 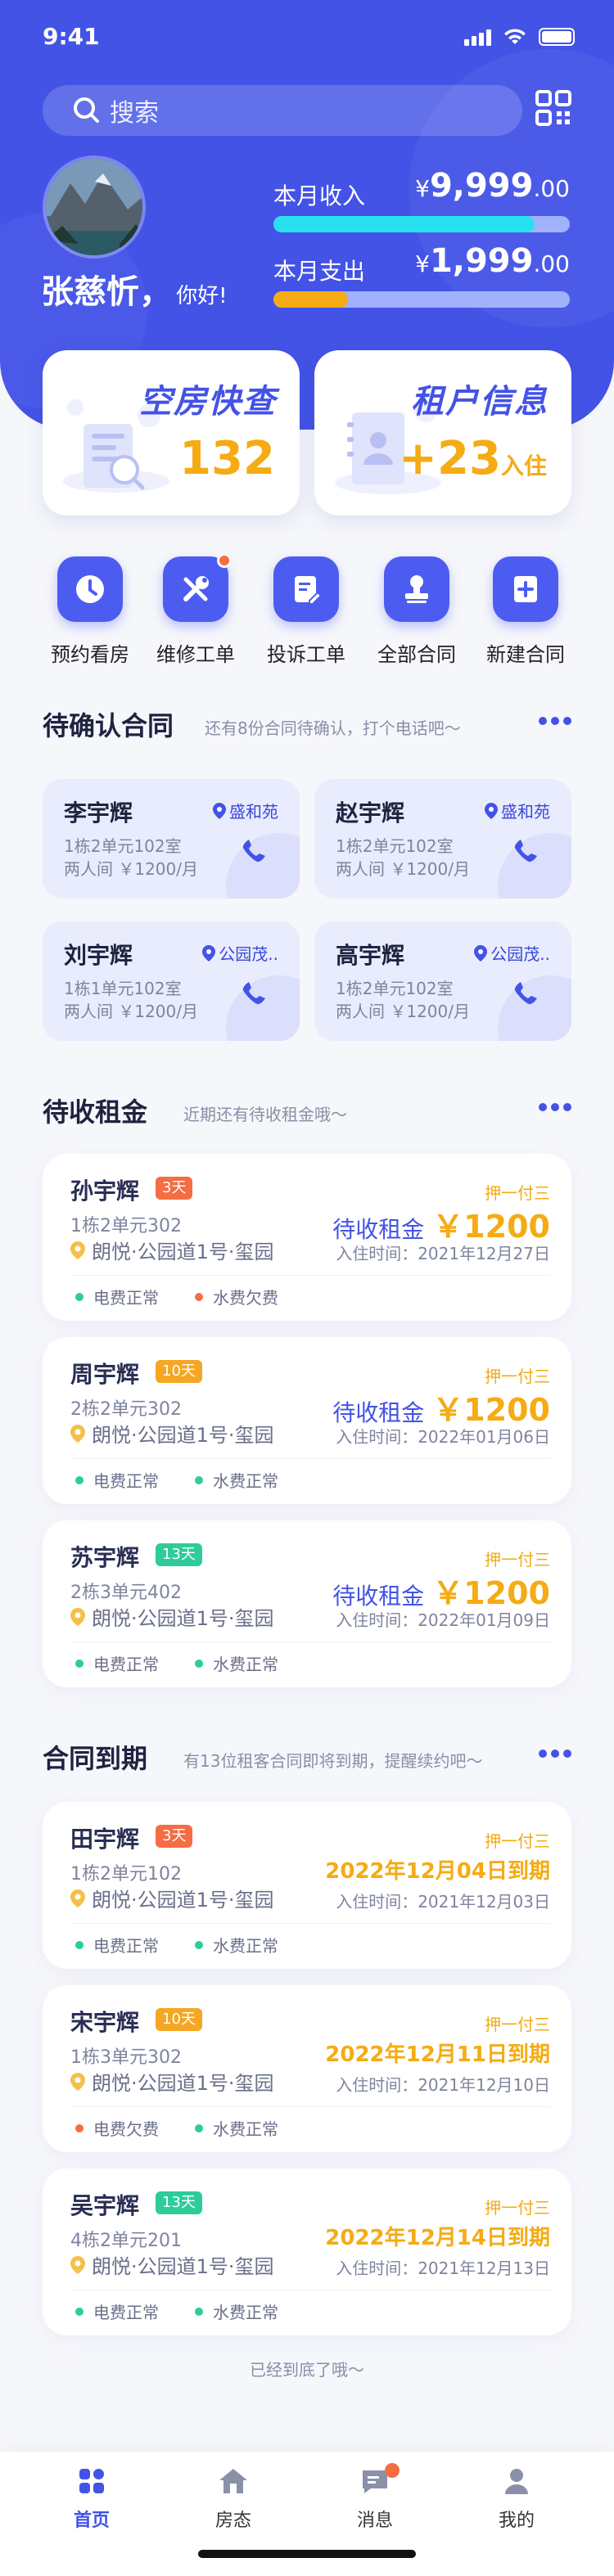 What do you see at coordinates (333, 728) in the screenshot?
I see `section-subtitle: 还有8份合同待确认，打个电话吧～` at bounding box center [333, 728].